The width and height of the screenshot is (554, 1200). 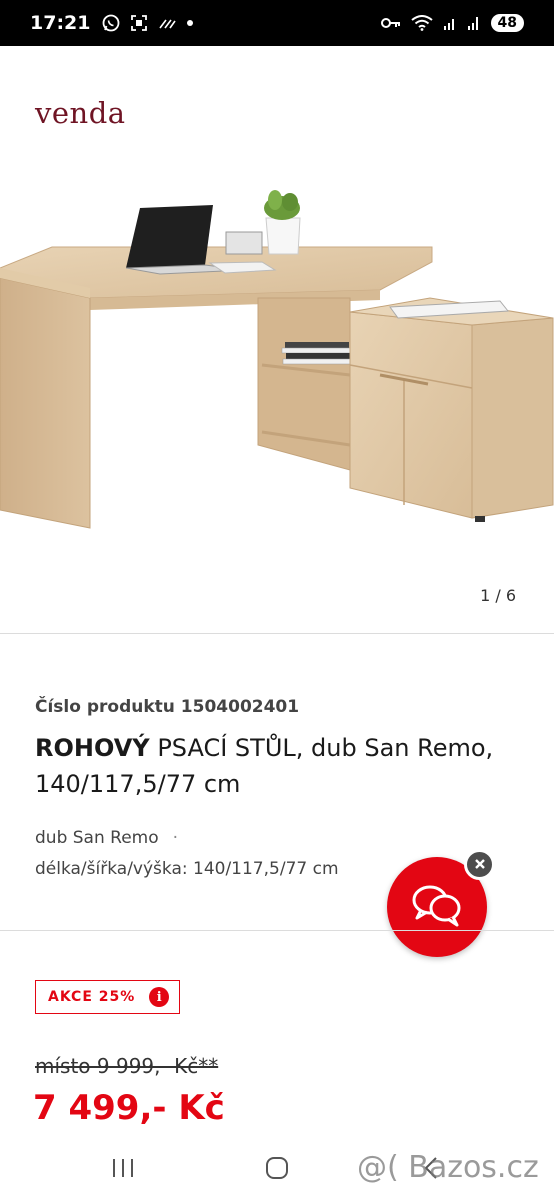 What do you see at coordinates (437, 907) in the screenshot?
I see `chat-bubbles-icon` at bounding box center [437, 907].